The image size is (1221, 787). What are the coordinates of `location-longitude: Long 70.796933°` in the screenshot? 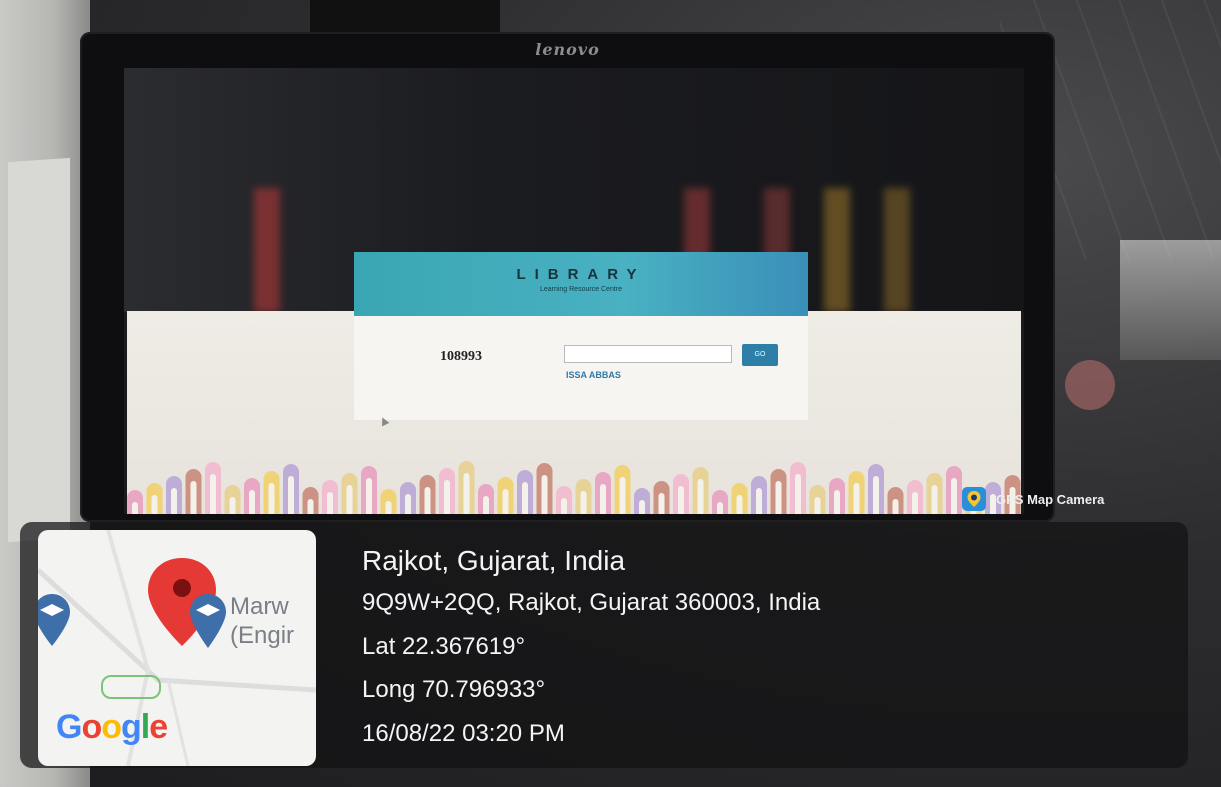 It's located at (454, 689).